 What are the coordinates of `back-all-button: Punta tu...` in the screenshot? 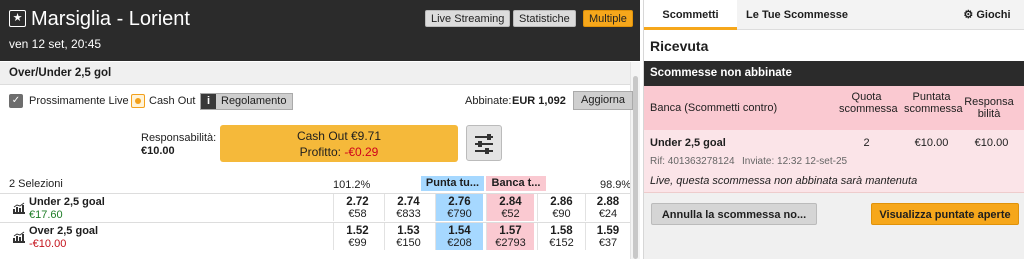 It's located at (452, 183).